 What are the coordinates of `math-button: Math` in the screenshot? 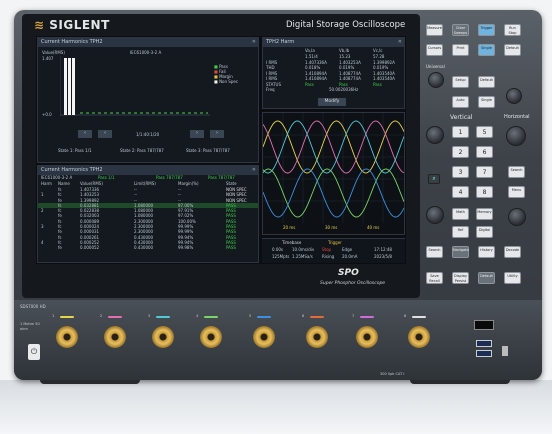 It's located at (460, 214).